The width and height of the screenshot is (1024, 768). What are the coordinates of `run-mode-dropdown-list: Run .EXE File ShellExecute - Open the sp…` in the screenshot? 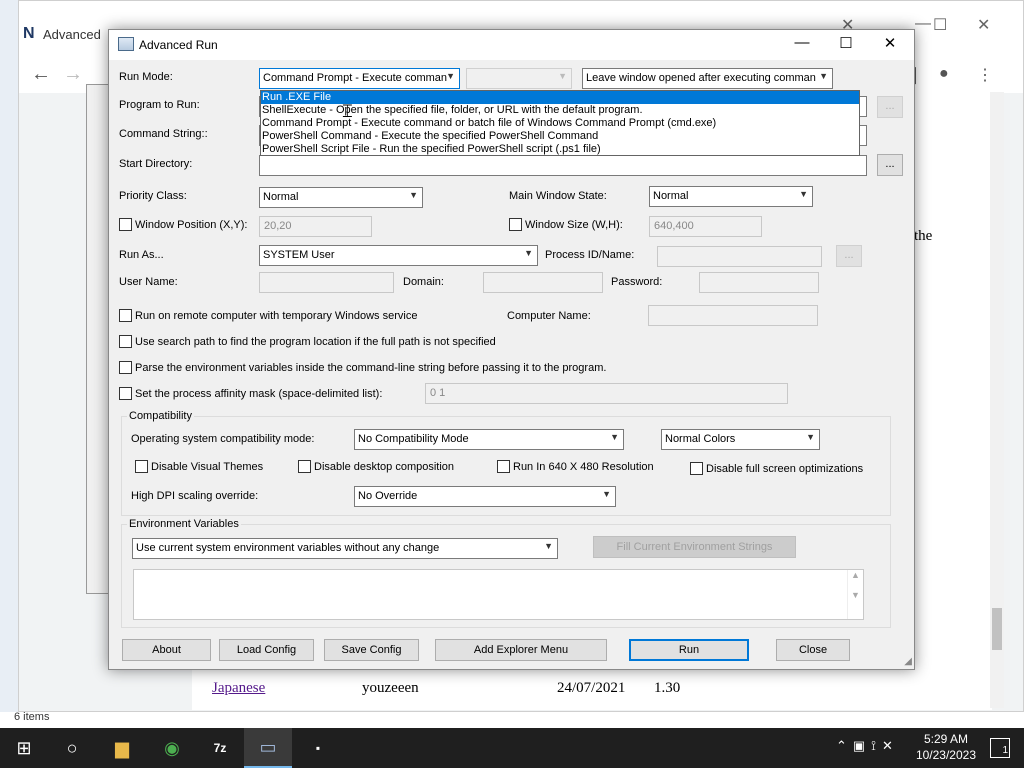 It's located at (560, 123).